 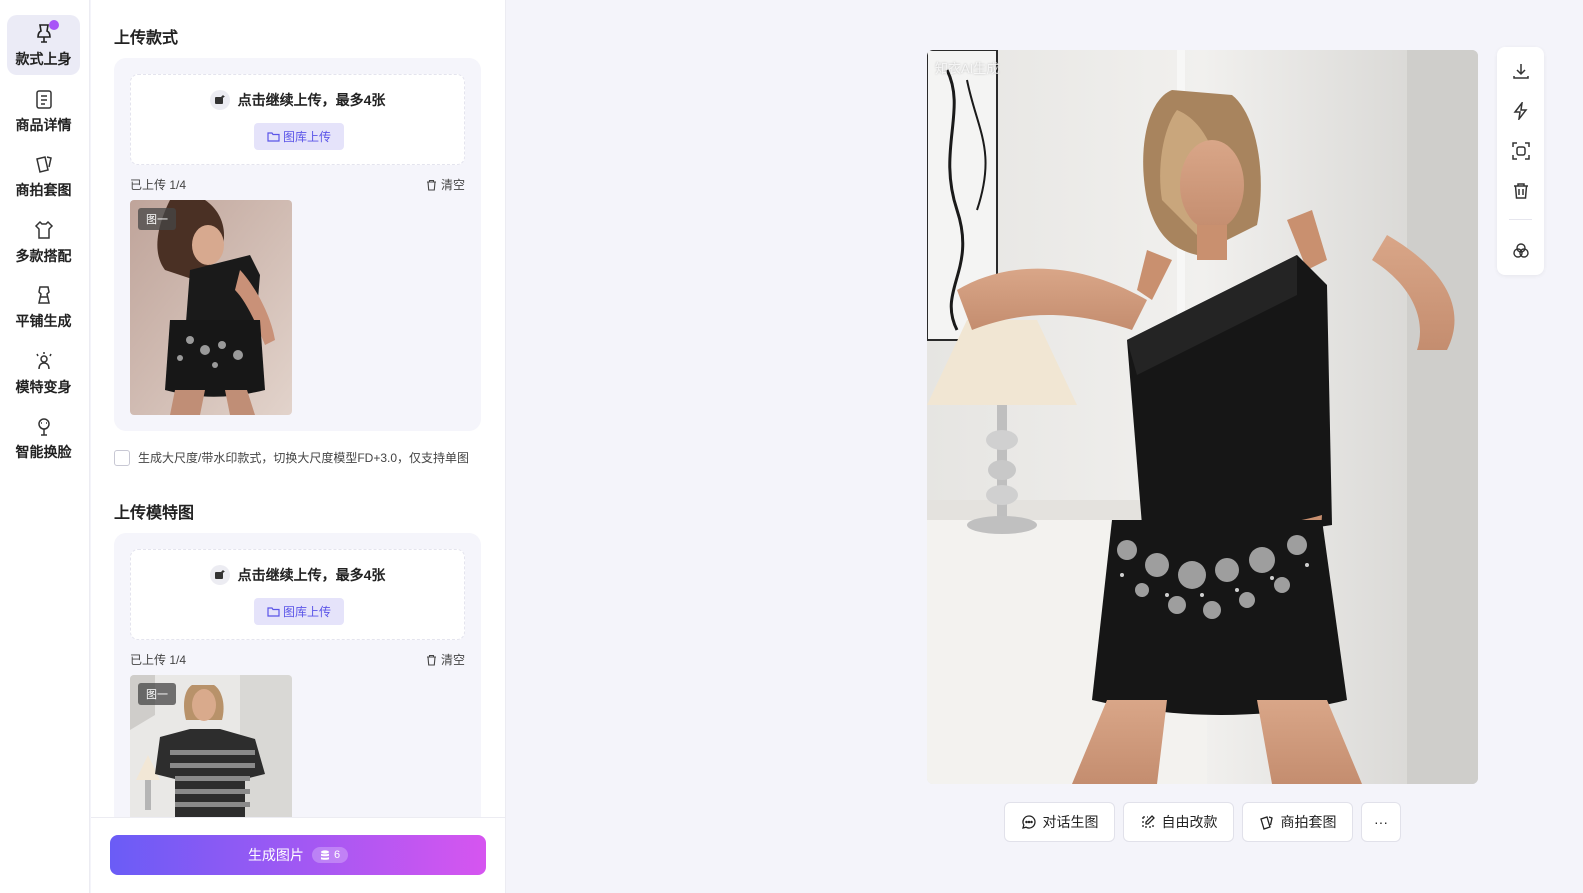 I want to click on model-uploaded-row: 已上传 1/4 清空, so click(x=297, y=659).